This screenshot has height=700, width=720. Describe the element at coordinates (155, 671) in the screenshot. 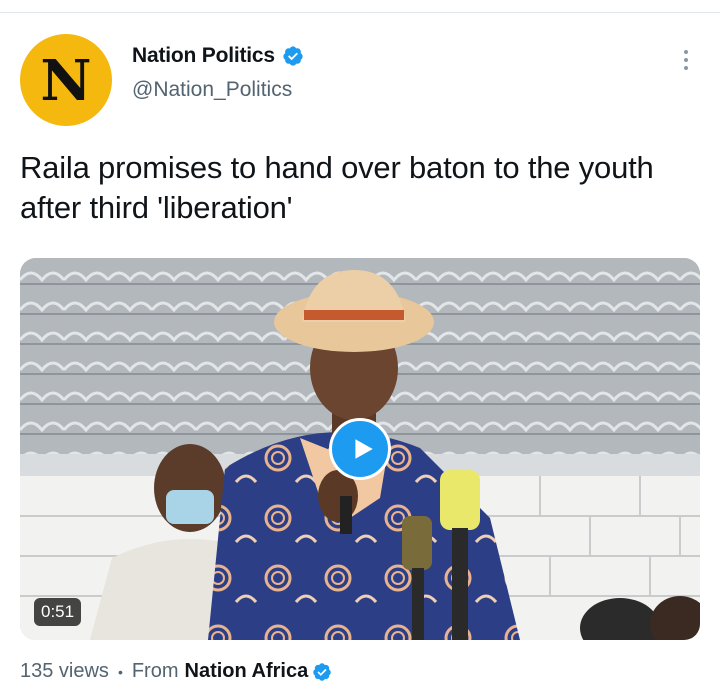

I see `from-label: From` at that location.